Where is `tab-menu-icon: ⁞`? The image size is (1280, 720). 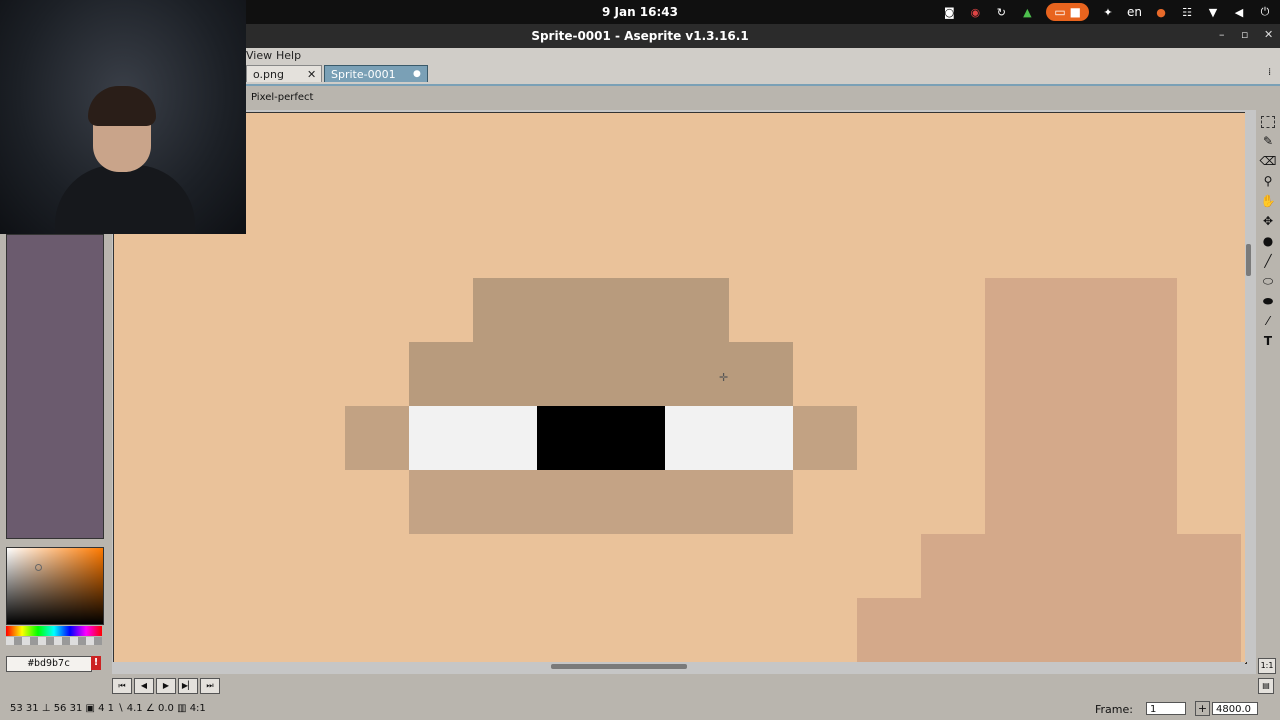 tab-menu-icon: ⁞ is located at coordinates (1269, 72).